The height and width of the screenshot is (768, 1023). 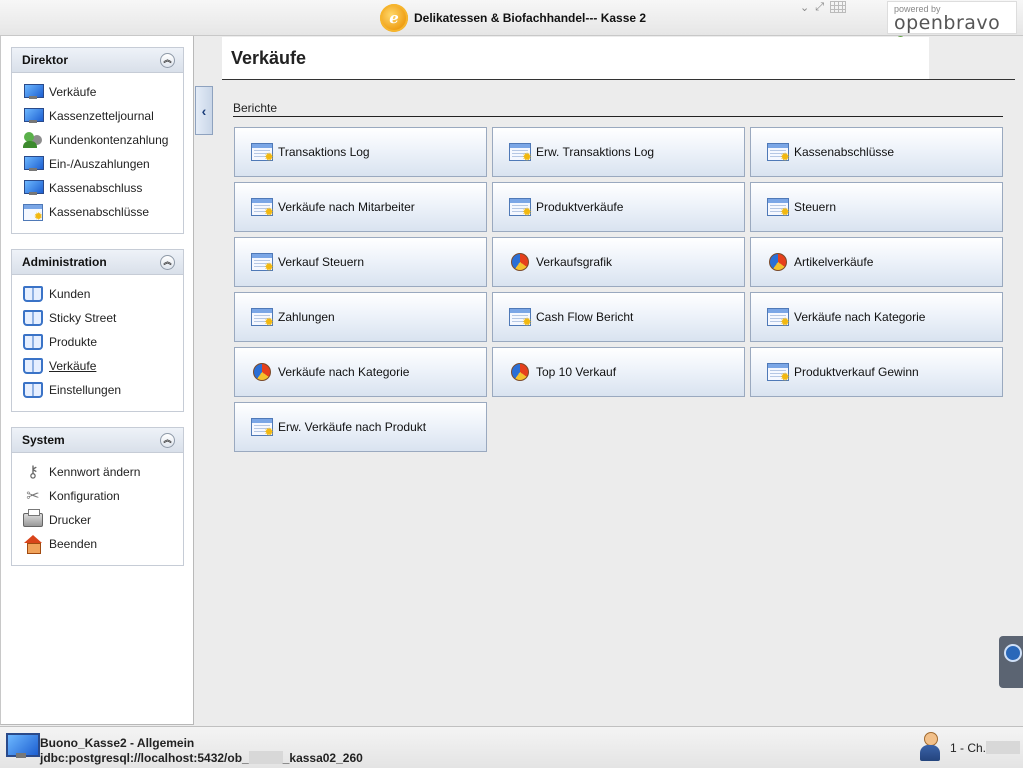 I want to click on section-divider, so click(x=618, y=116).